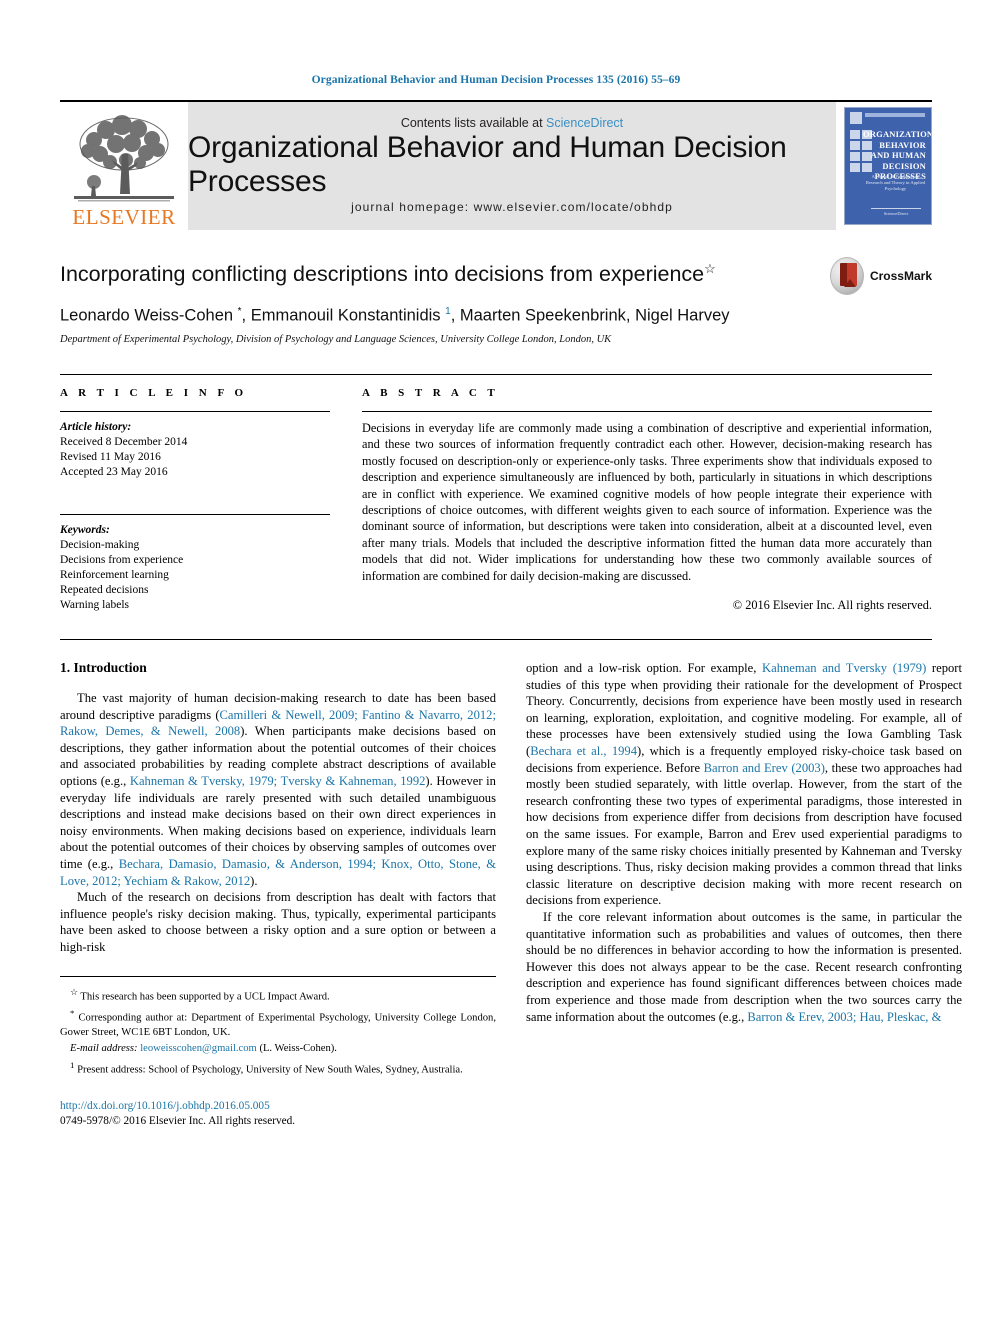 The image size is (992, 1323). What do you see at coordinates (74, 991) in the screenshot?
I see `footnote-star-marker: ☆` at bounding box center [74, 991].